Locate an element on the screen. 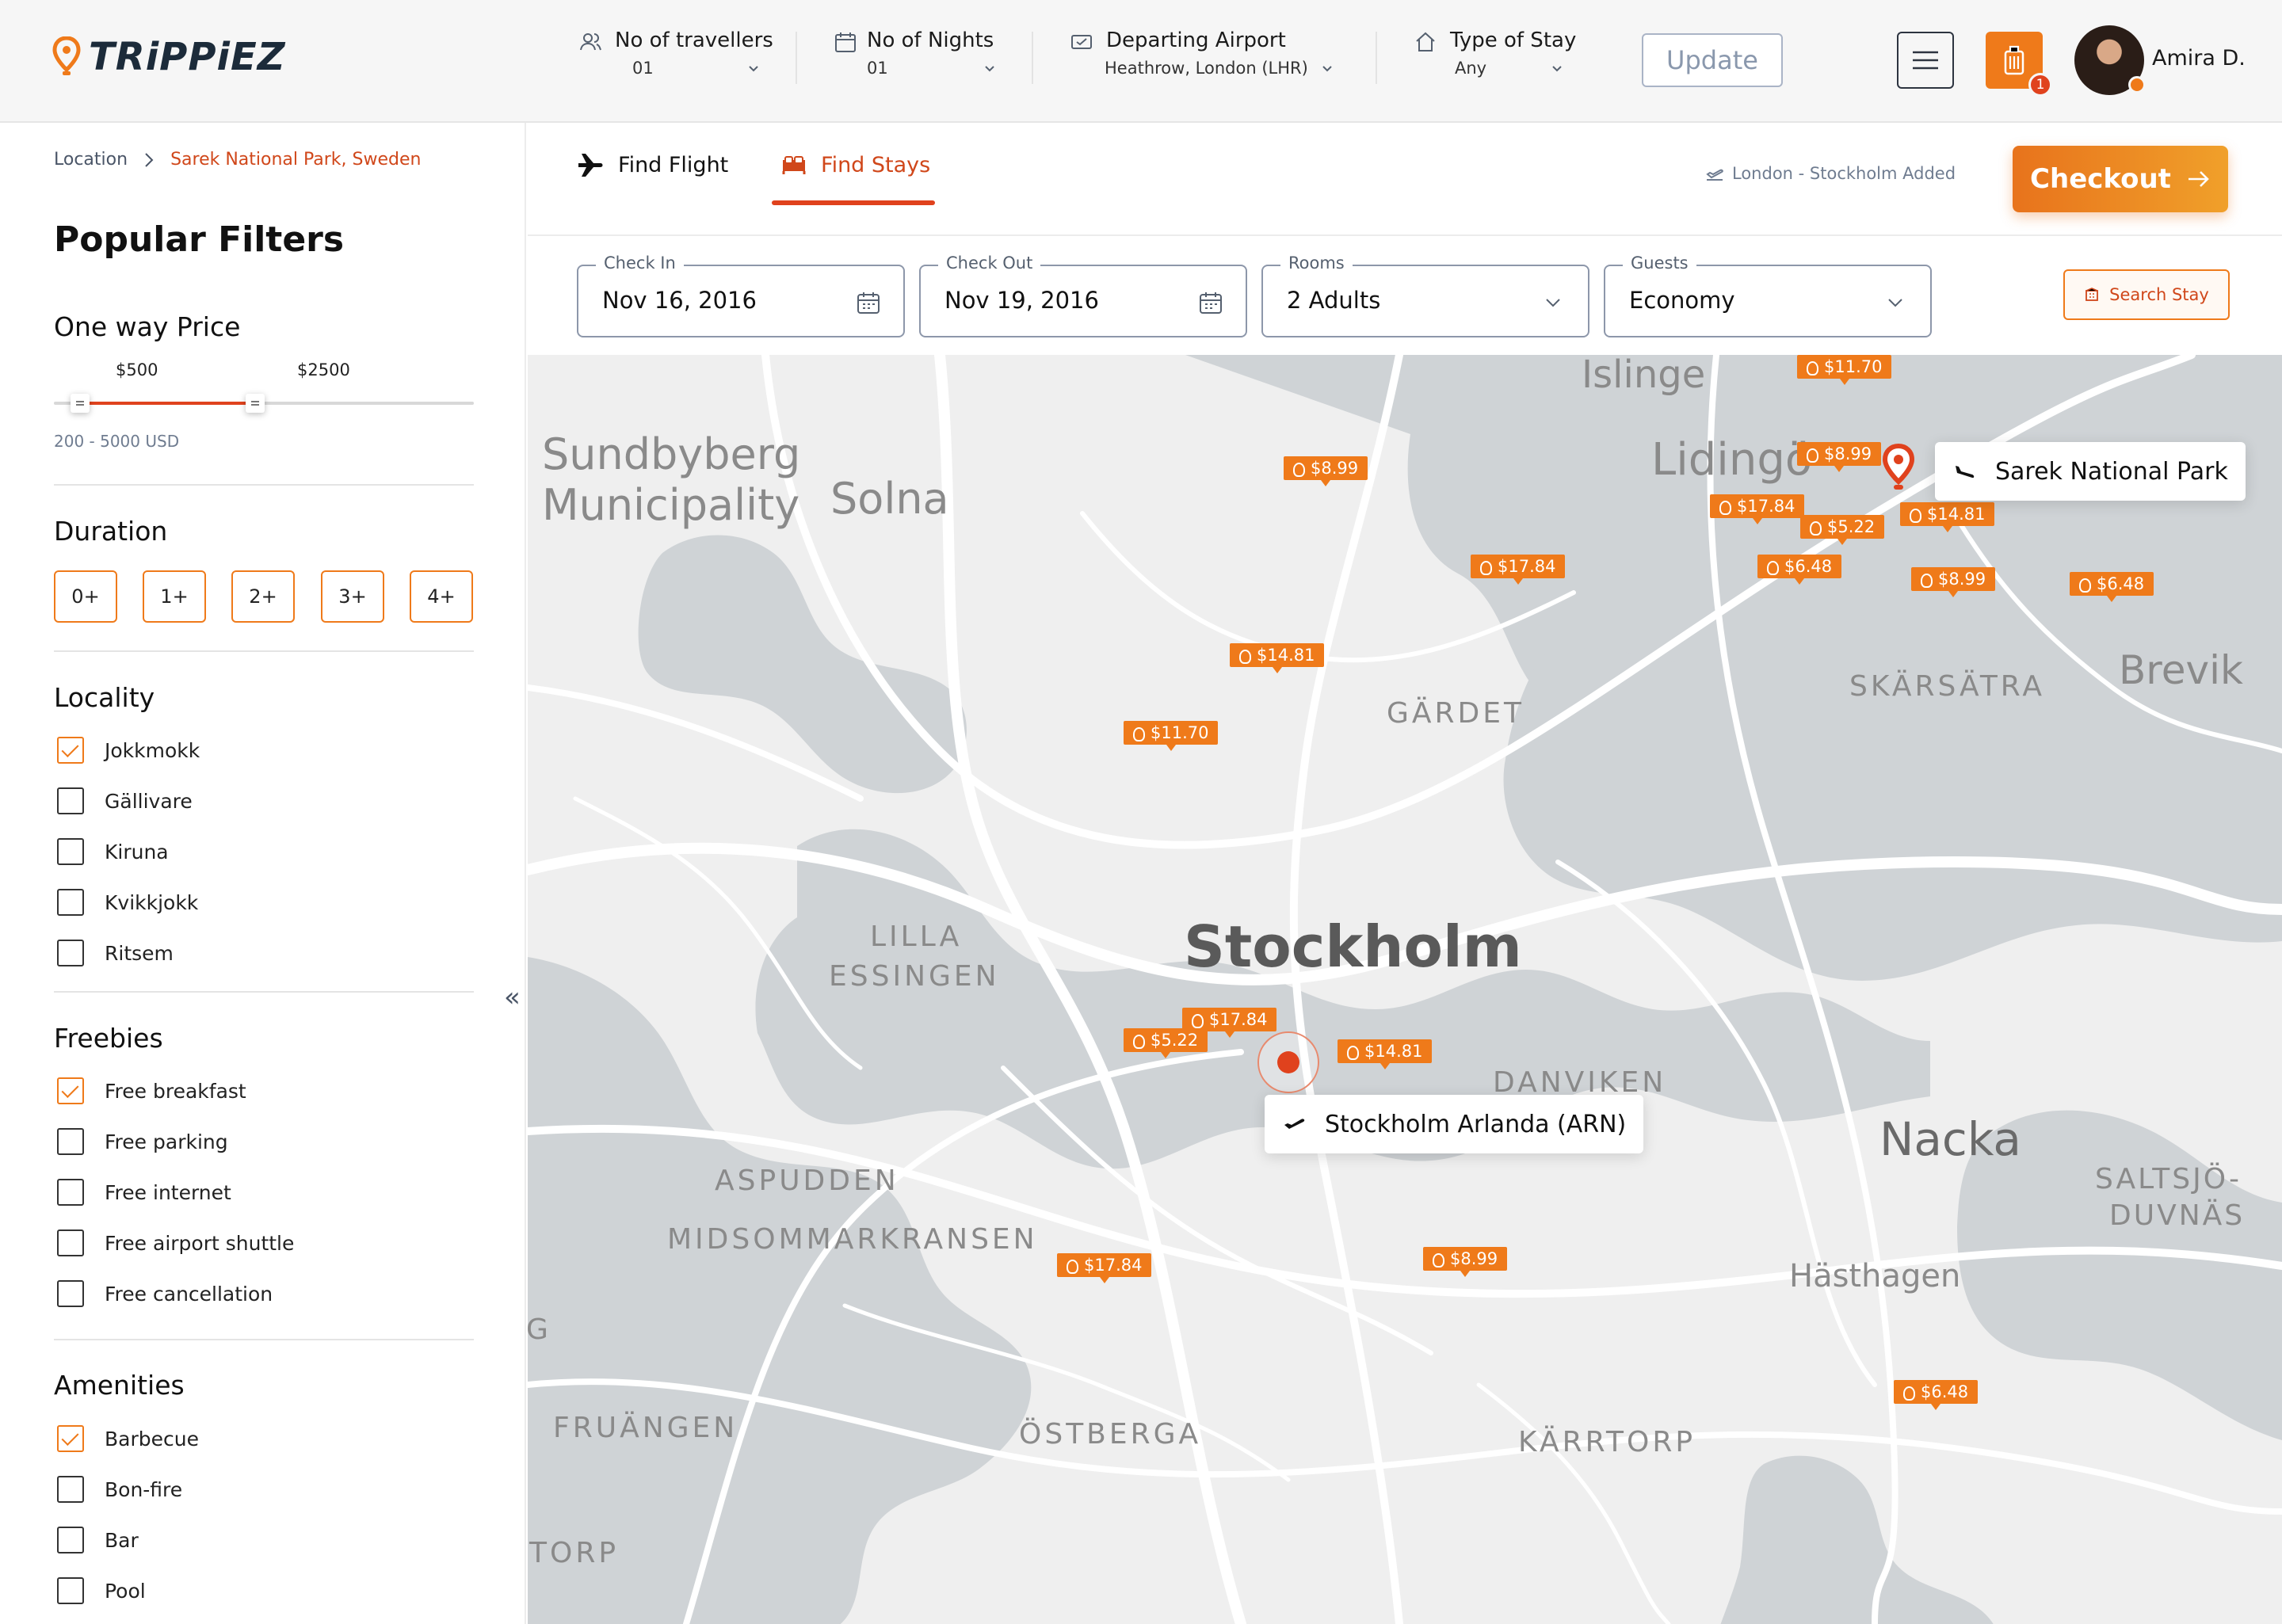 The height and width of the screenshot is (1624, 2282). field-value: Nov 19, 2016 is located at coordinates (1021, 300).